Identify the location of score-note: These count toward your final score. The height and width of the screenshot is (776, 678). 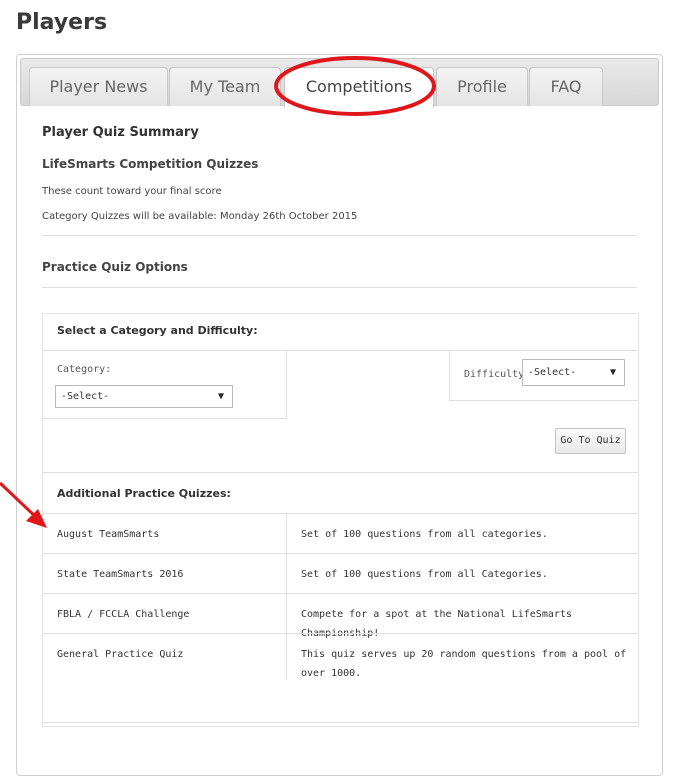
(132, 191).